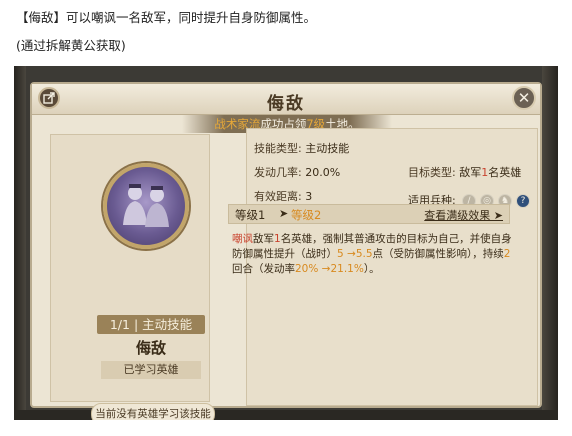 The width and height of the screenshot is (572, 436). Describe the element at coordinates (263, 269) in the screenshot. I see `desc-body-3: 回合（发动率` at that location.